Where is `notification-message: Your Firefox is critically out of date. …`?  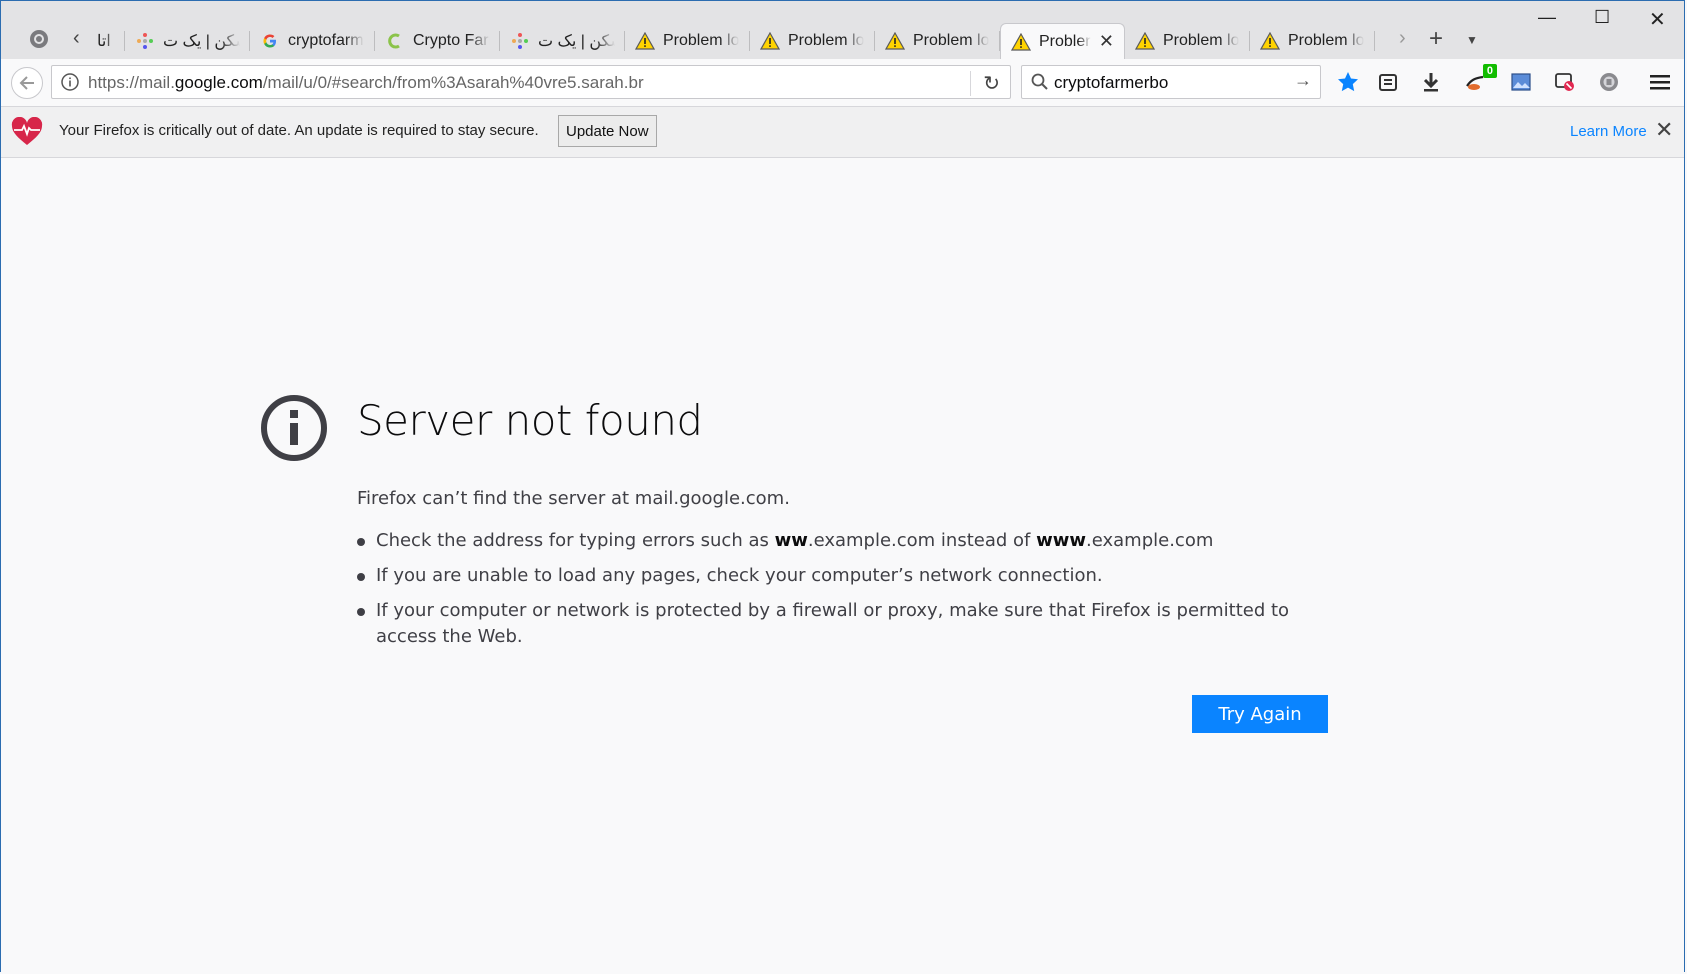
notification-message: Your Firefox is critically out of date. … is located at coordinates (299, 130).